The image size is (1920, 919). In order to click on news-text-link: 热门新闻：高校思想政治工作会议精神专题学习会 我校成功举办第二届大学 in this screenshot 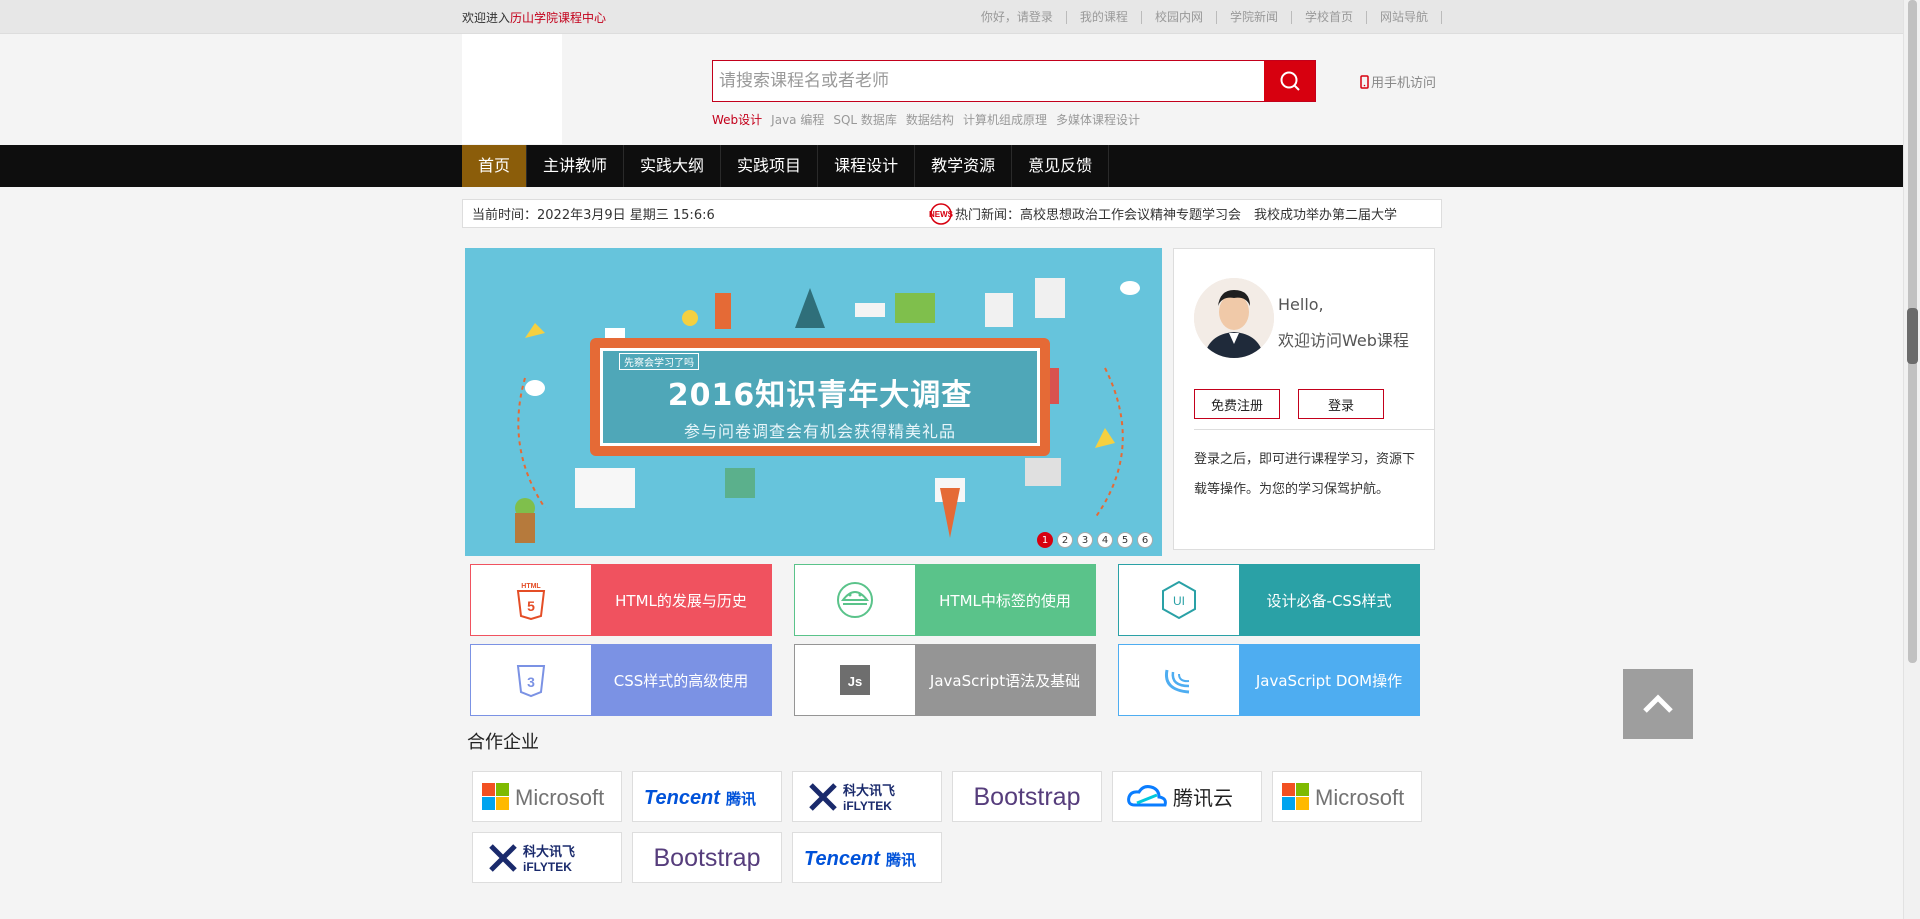, I will do `click(1176, 213)`.